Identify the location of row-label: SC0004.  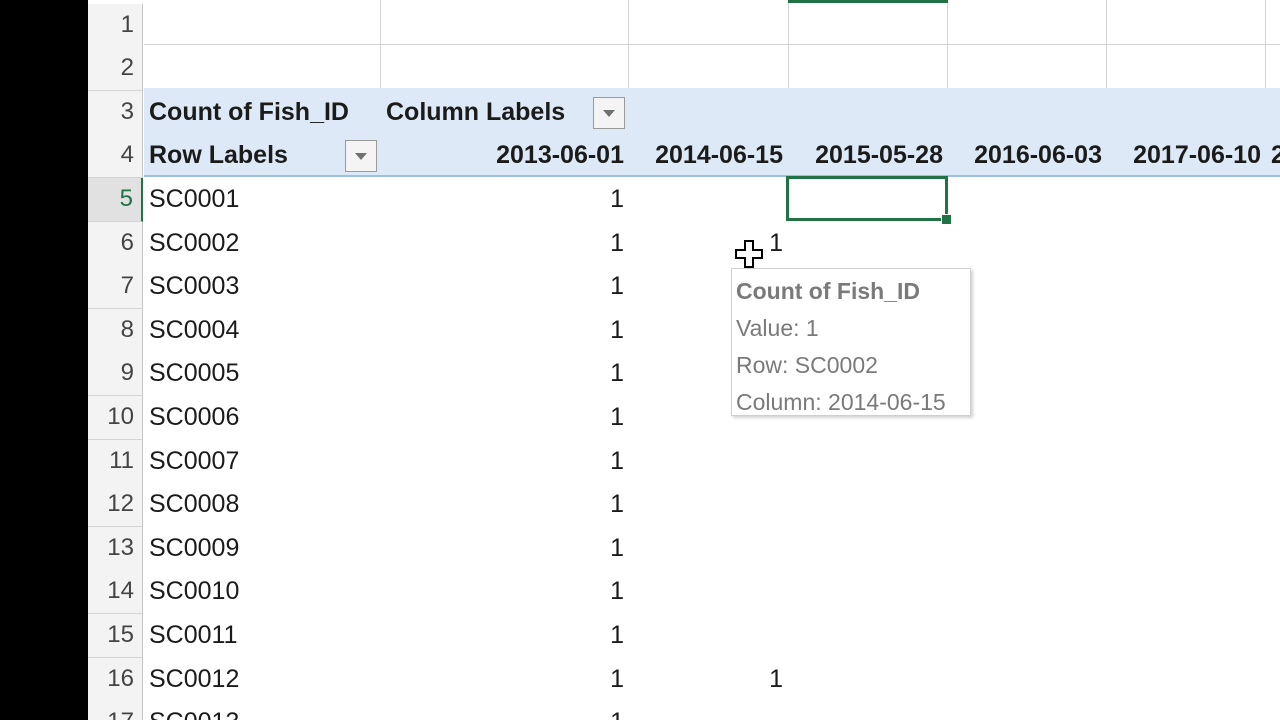
(194, 330).